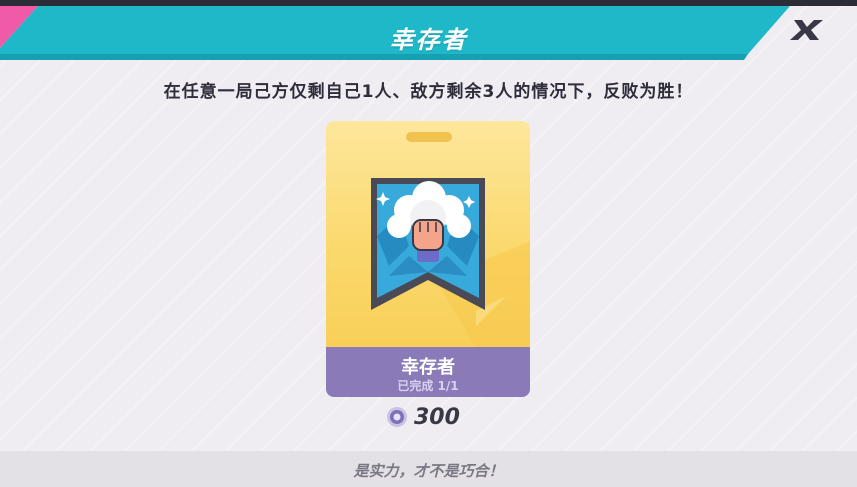 The width and height of the screenshot is (857, 487). I want to click on card-name: 幸存者, so click(428, 367).